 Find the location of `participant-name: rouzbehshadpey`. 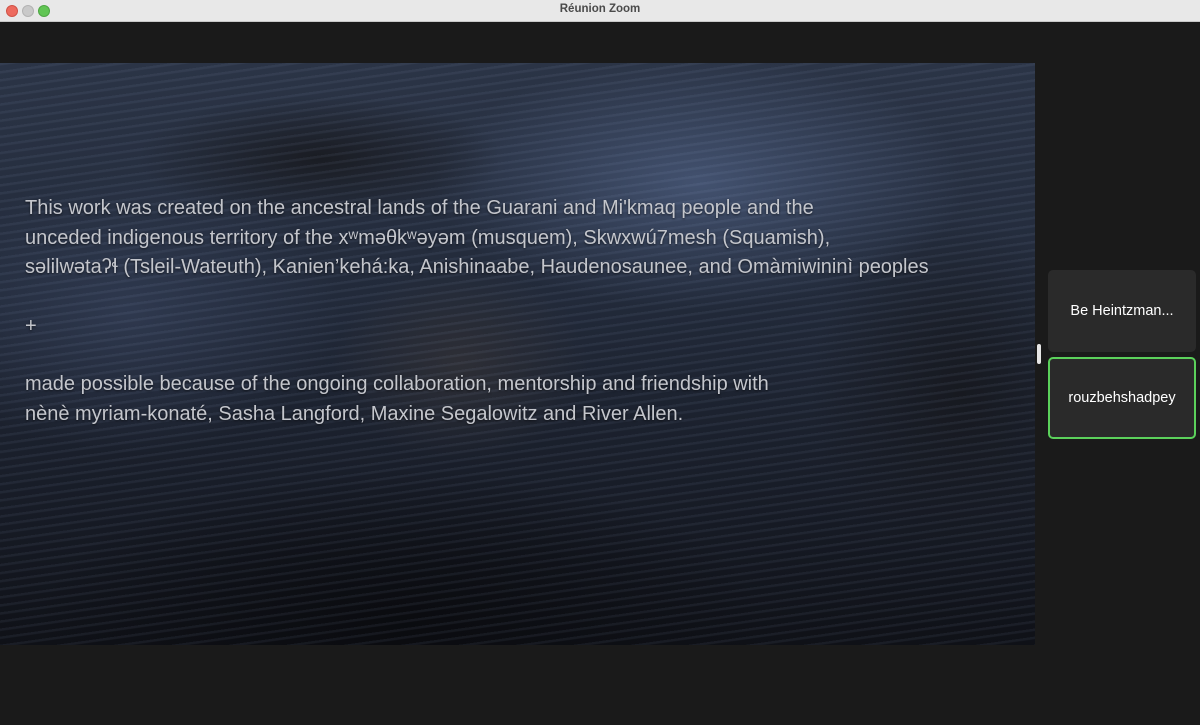

participant-name: rouzbehshadpey is located at coordinates (1122, 398).